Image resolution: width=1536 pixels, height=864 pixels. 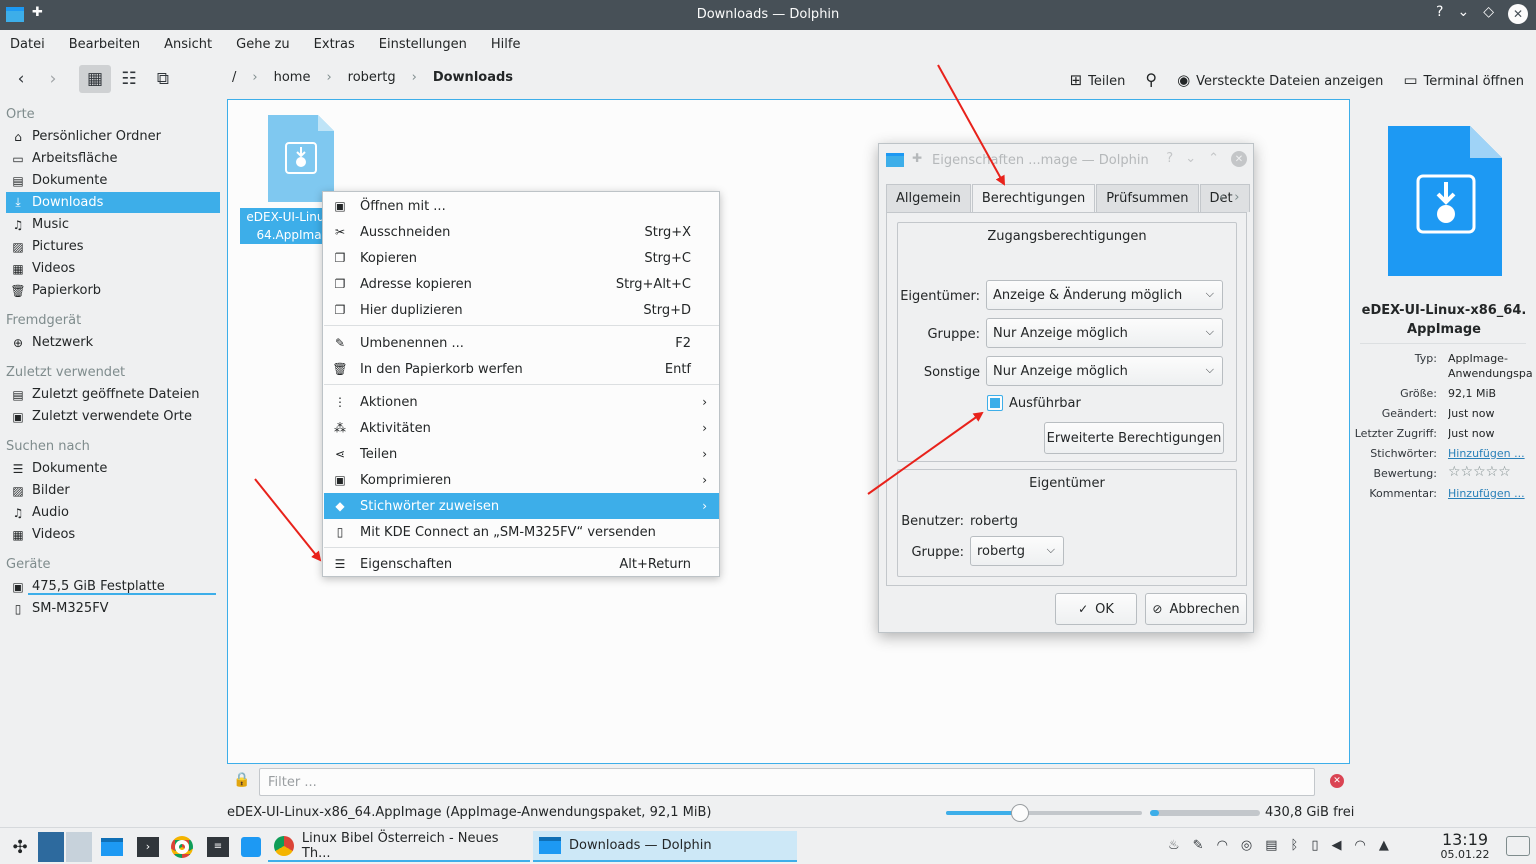 I want to click on menu-einstellungen: Einstellungen, so click(x=423, y=44).